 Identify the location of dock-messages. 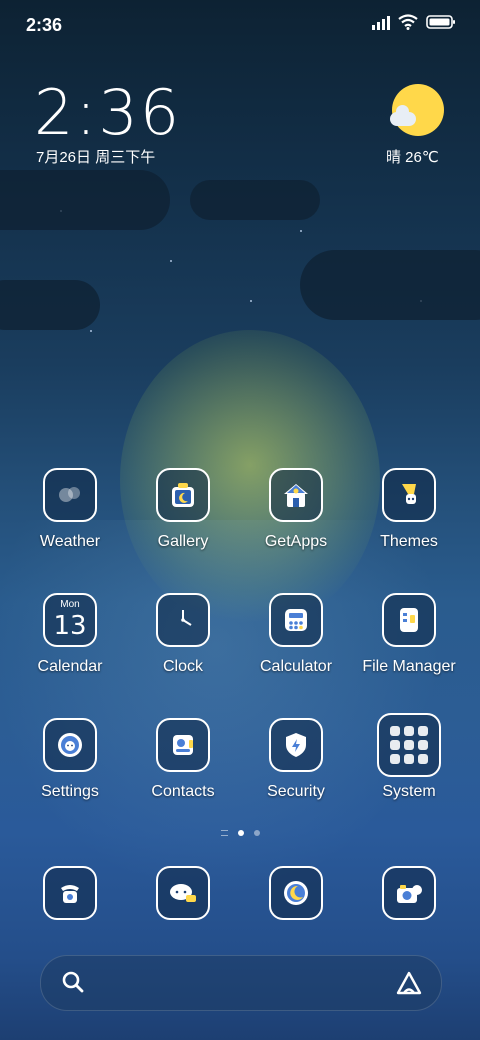
(183, 893).